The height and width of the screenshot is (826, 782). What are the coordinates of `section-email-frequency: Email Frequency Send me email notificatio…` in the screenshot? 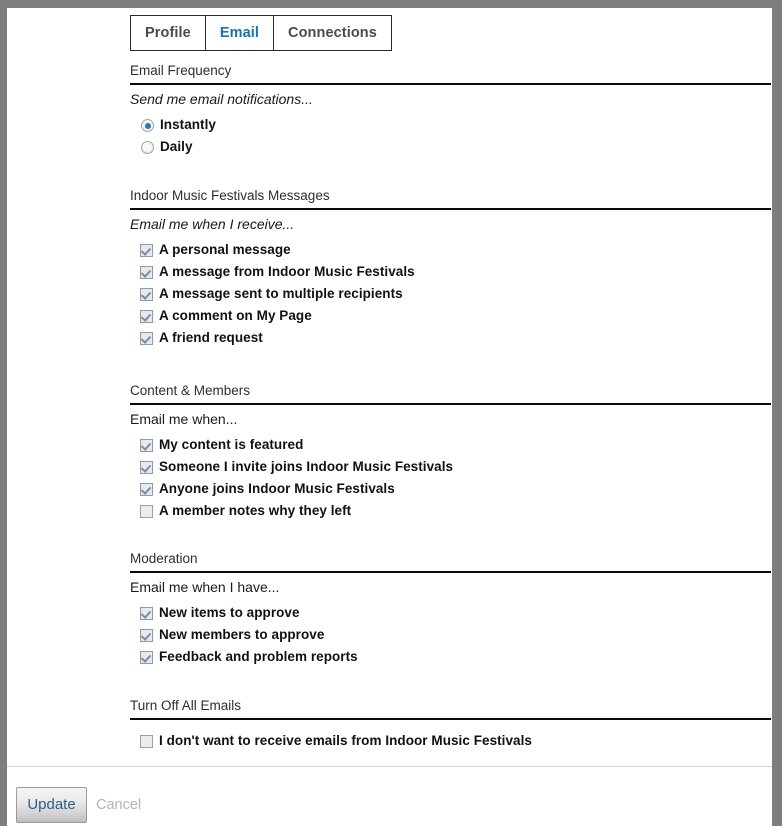 It's located at (450, 112).